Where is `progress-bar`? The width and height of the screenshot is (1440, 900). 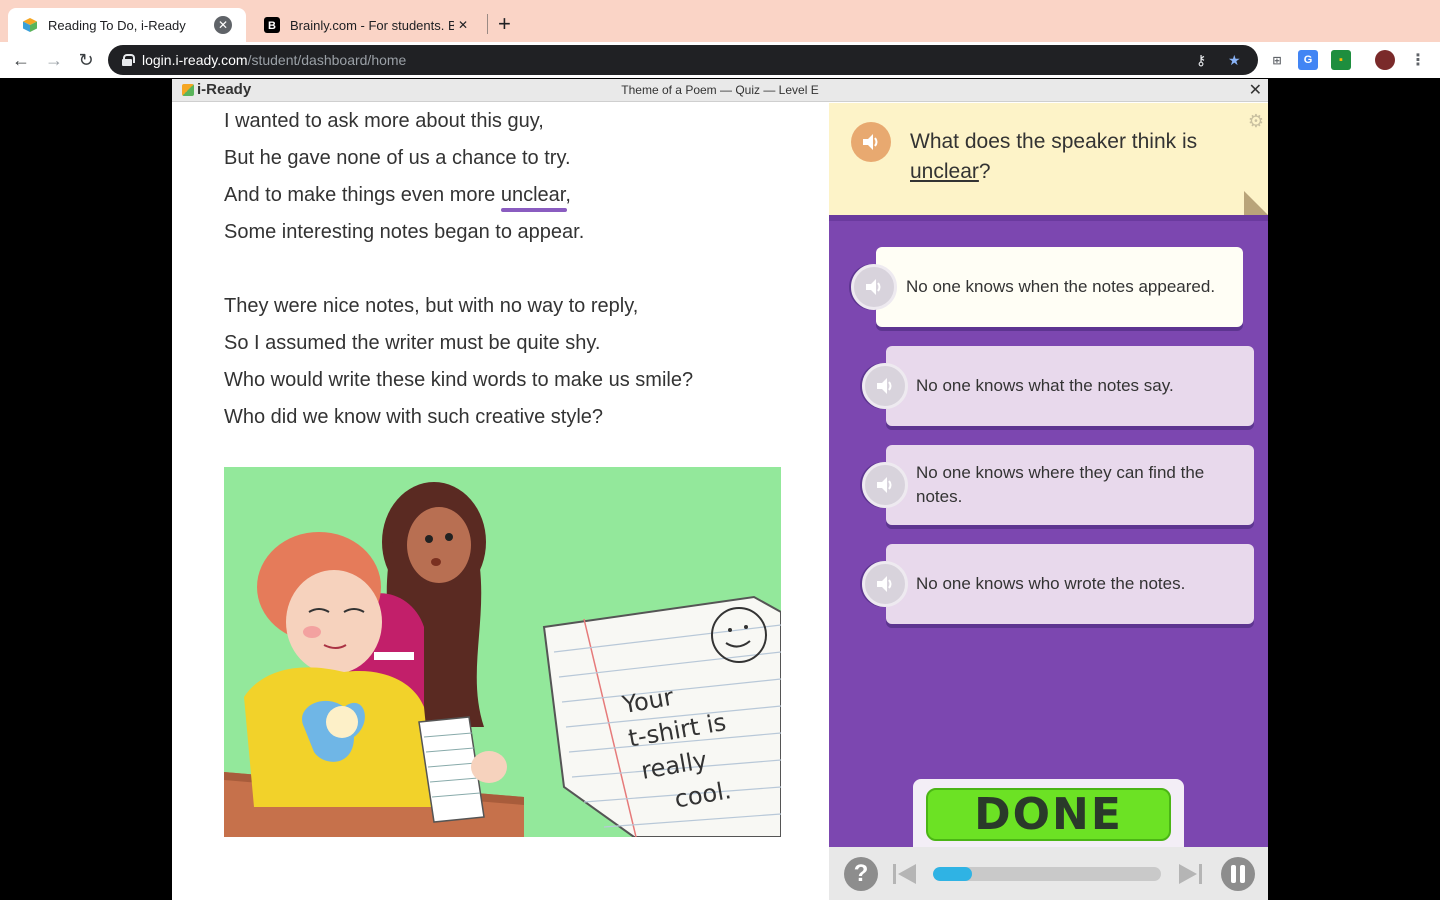 progress-bar is located at coordinates (1047, 874).